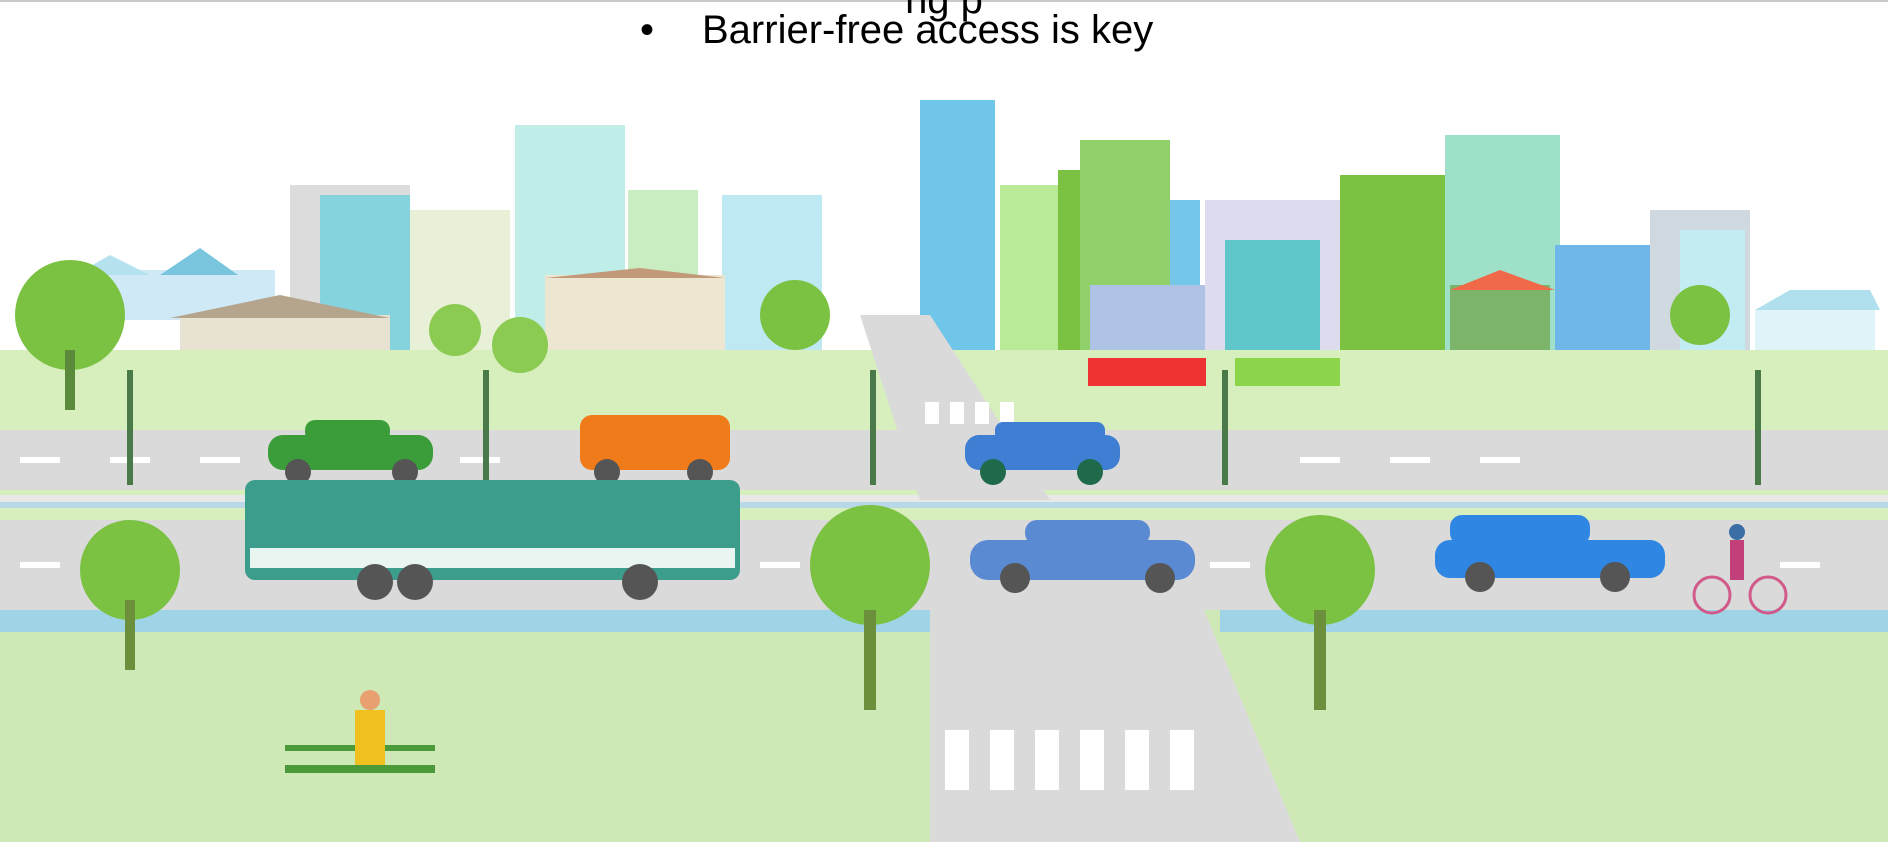  I want to click on bullet-item: • Barrier-free access is key, so click(896, 30).